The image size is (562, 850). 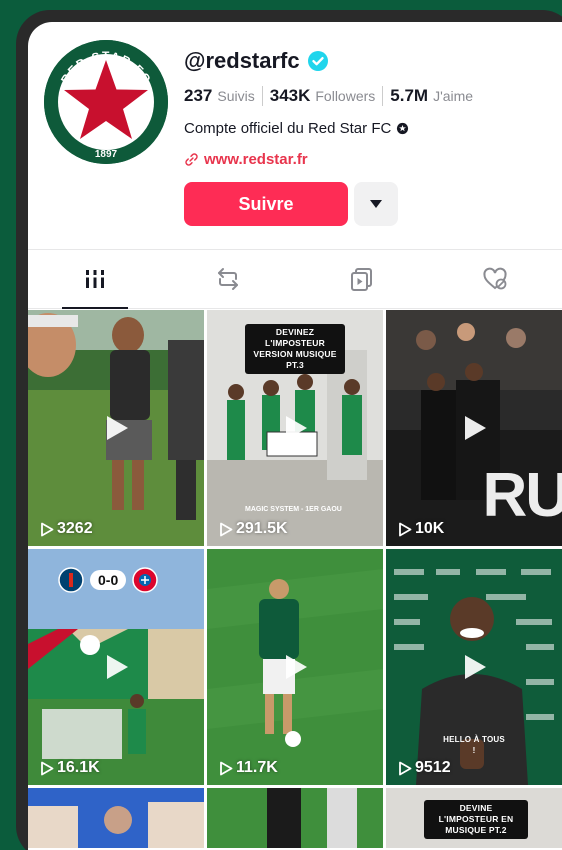 I want to click on repost-icon, so click(x=228, y=279).